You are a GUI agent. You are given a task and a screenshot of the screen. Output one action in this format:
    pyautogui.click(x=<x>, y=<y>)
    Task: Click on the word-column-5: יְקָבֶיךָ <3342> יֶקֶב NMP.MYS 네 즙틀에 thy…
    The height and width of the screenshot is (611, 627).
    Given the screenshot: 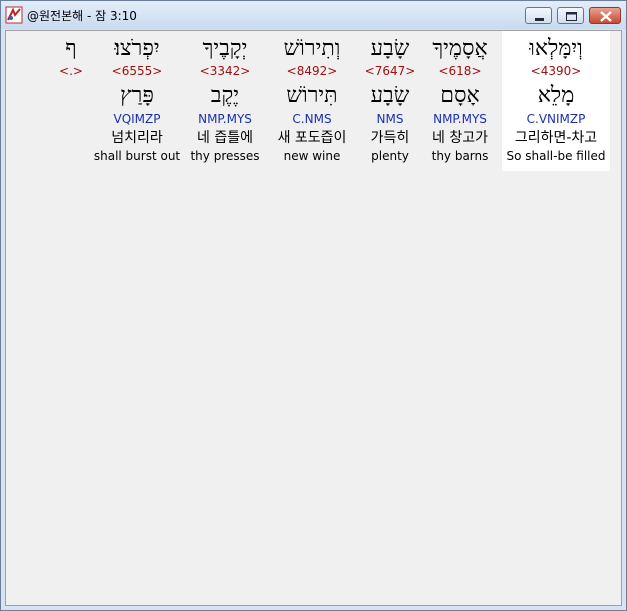 What is the action you would take?
    pyautogui.click(x=225, y=101)
    